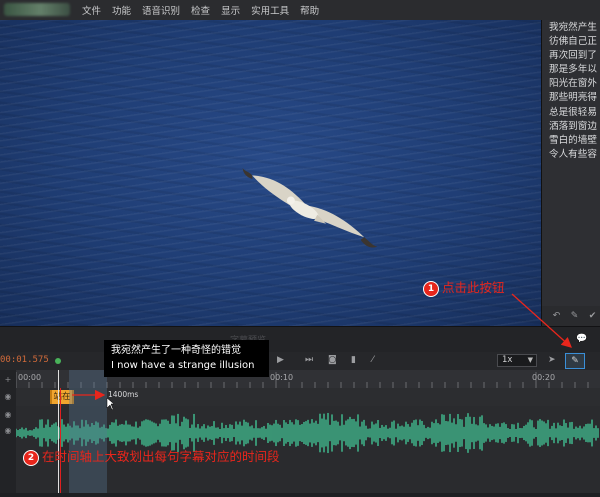 The height and width of the screenshot is (497, 600). I want to click on comment-icon: 💬, so click(581, 339).